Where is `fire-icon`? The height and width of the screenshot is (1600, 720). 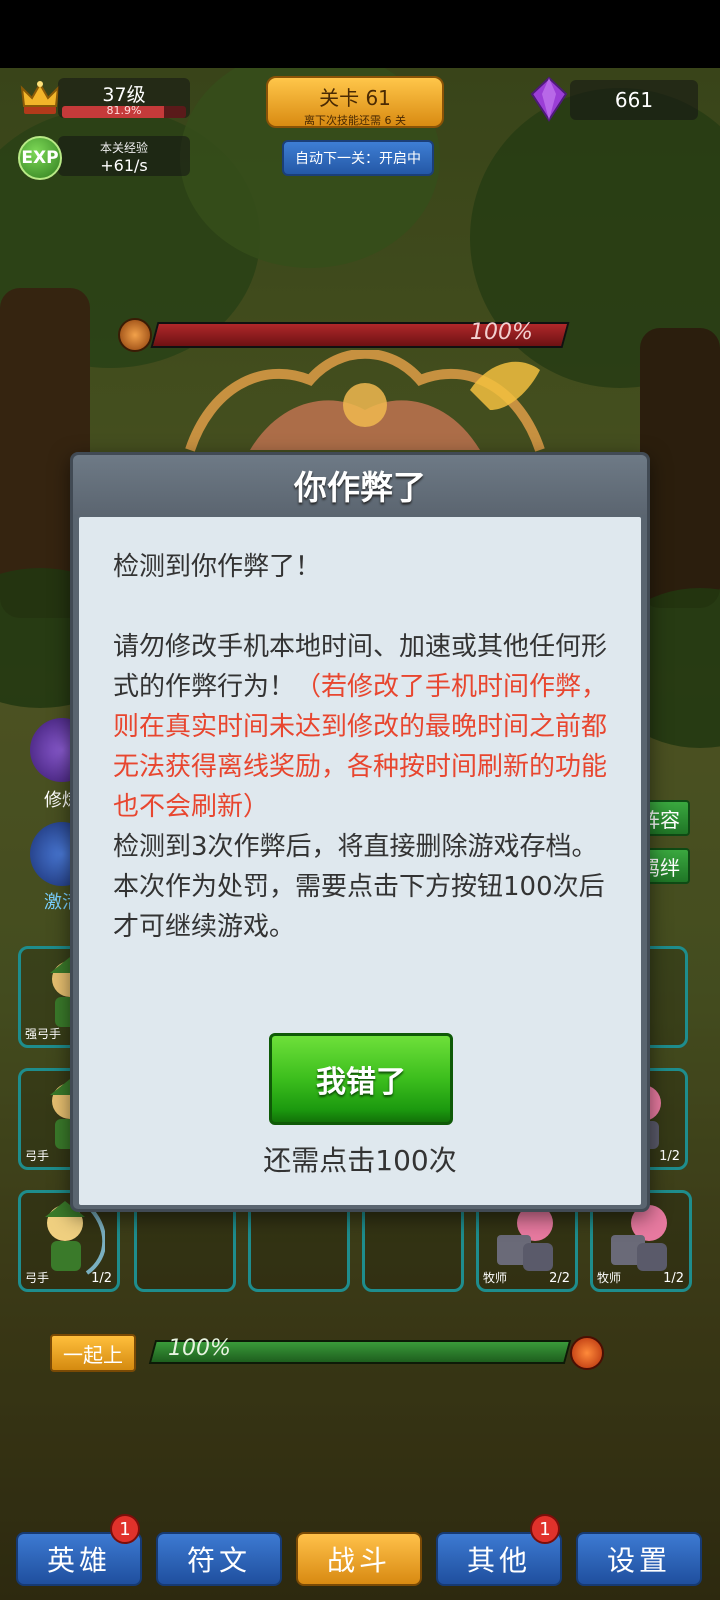 fire-icon is located at coordinates (587, 1353).